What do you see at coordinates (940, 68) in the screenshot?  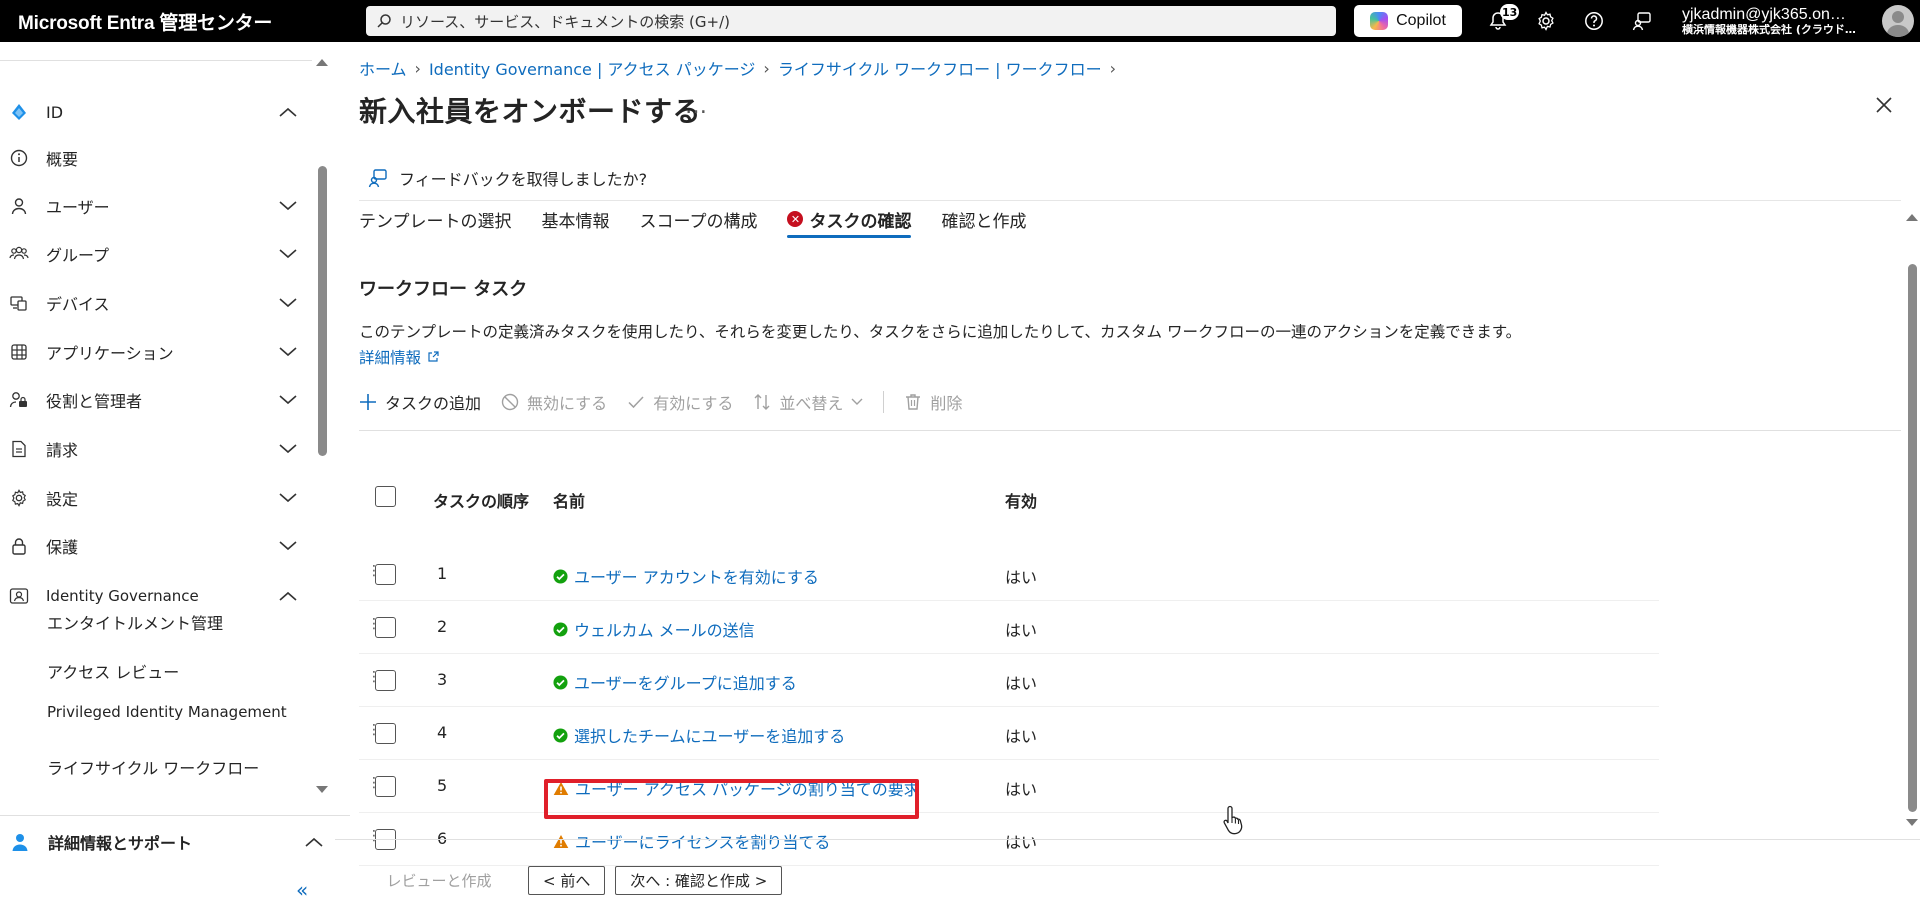 I see `breadcrumb-lifecycle-workflows: ライフサイクル ワークフロー | ワークフロー` at bounding box center [940, 68].